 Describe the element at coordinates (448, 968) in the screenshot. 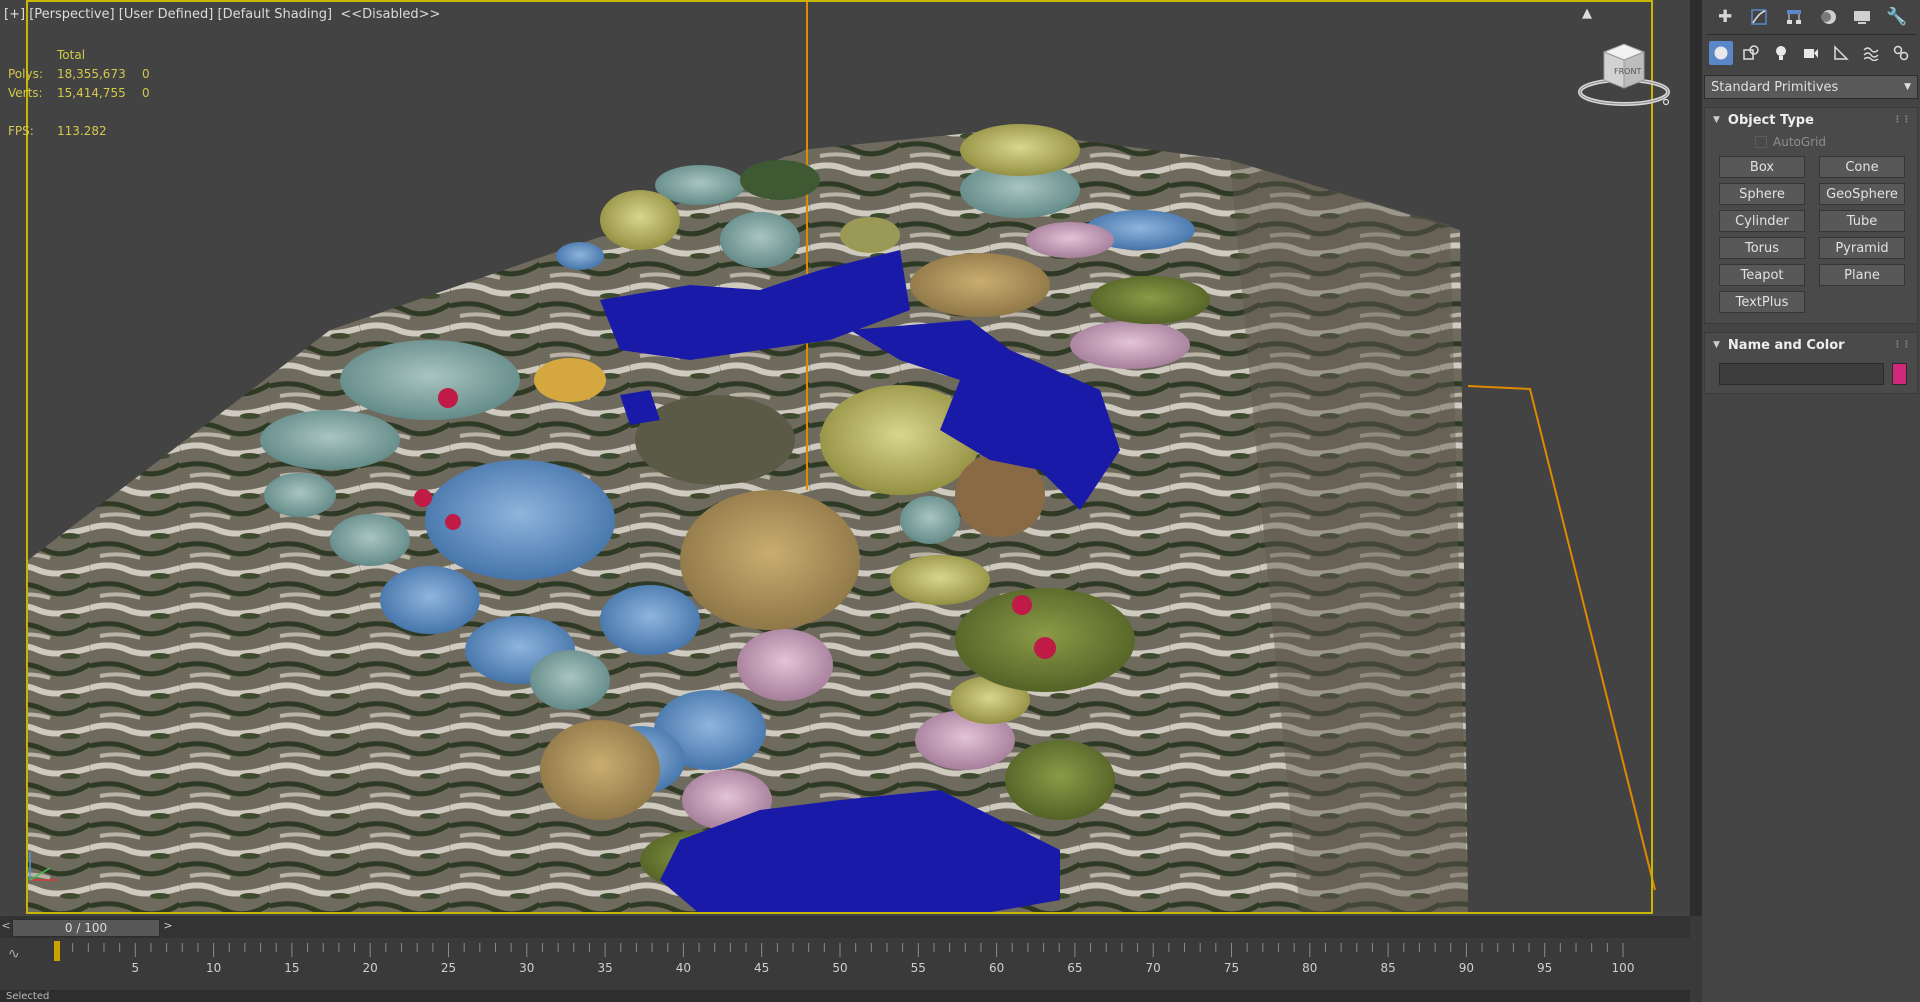

I see `trackbar-tick-label: 25` at that location.